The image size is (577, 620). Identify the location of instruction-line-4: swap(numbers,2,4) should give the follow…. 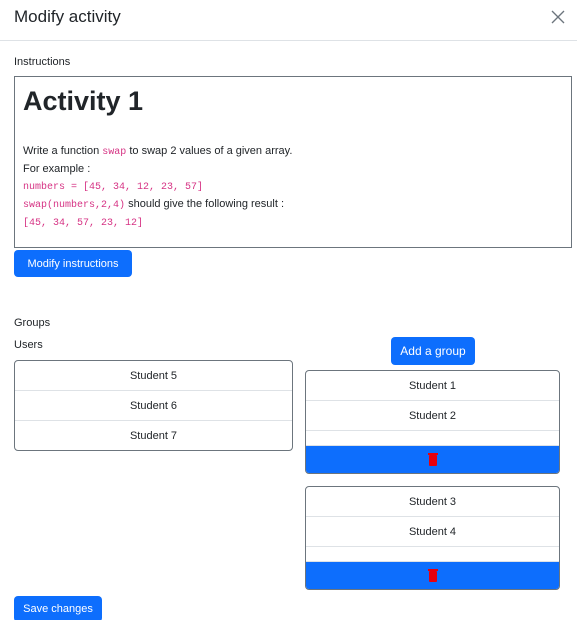
(154, 204).